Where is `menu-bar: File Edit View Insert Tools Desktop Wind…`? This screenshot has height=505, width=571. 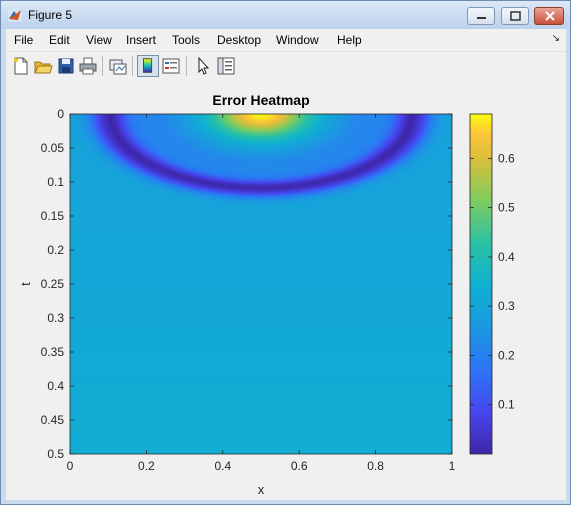 menu-bar: File Edit View Insert Tools Desktop Wind… is located at coordinates (286, 40).